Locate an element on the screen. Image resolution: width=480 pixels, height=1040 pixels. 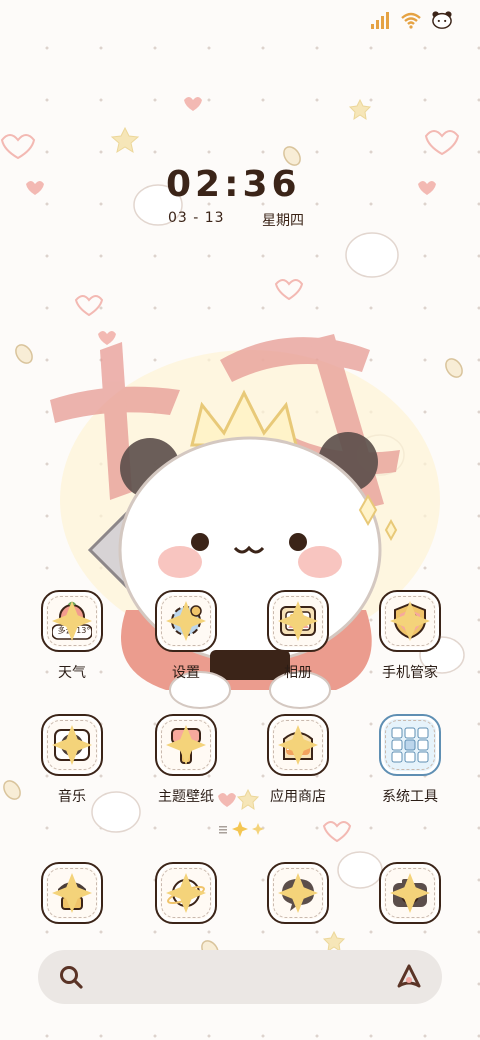
gear-icon is located at coordinates (186, 621).